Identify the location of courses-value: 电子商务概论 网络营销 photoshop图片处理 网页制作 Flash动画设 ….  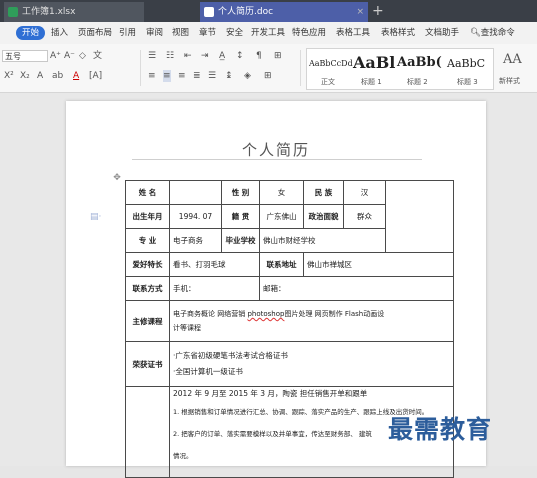
(311, 321).